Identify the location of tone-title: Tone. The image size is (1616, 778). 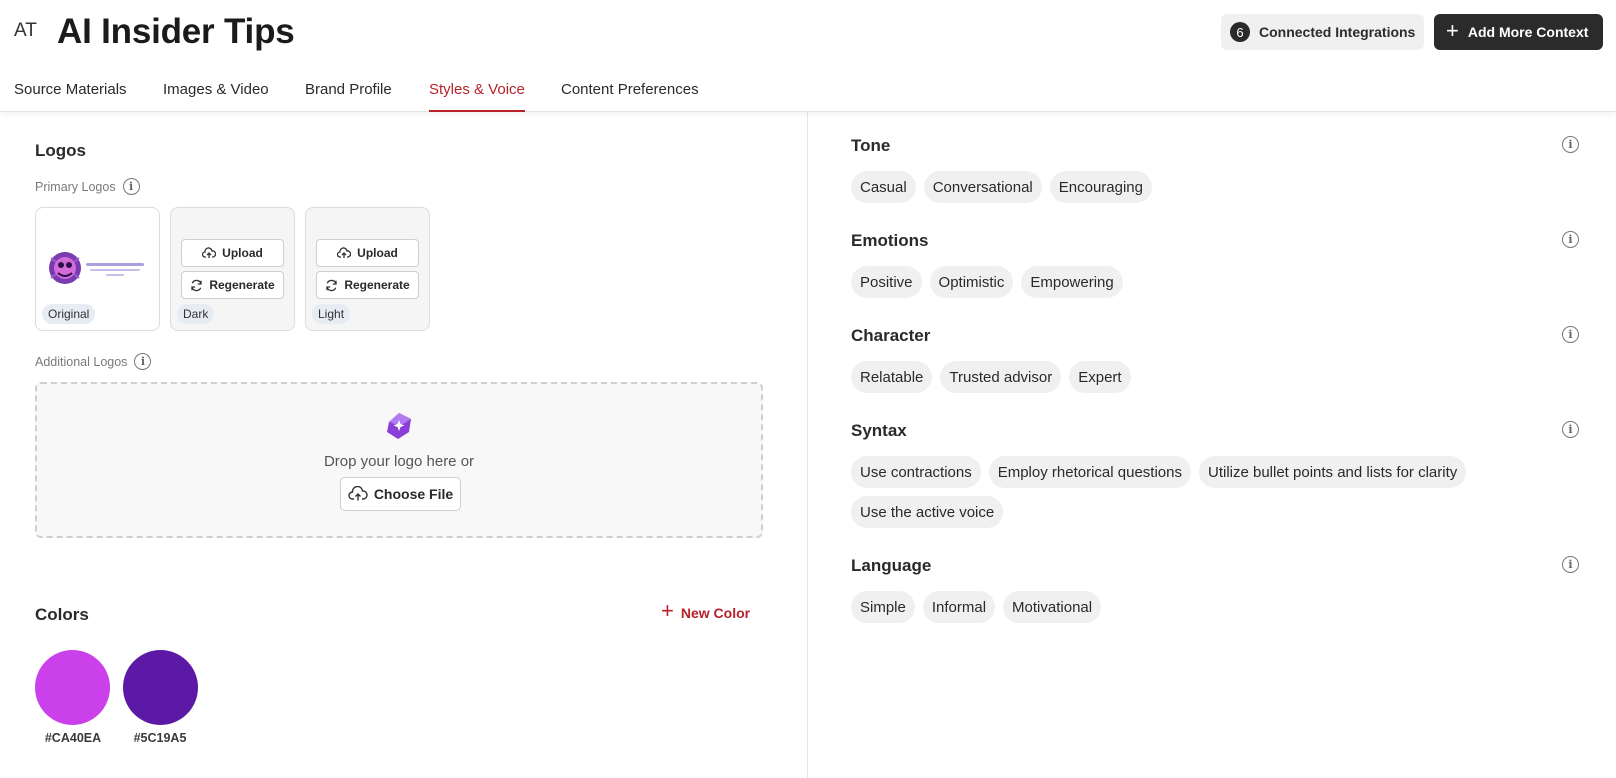
(871, 145).